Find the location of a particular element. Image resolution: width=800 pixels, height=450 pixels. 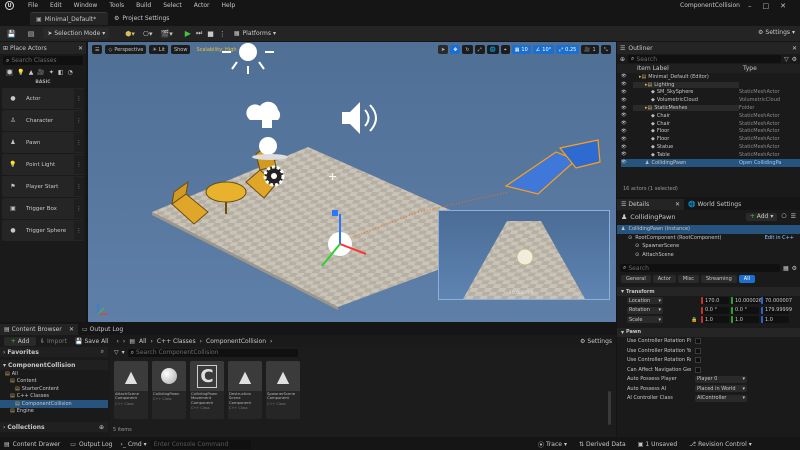

import-button: ⇩ Import is located at coordinates (53, 341).